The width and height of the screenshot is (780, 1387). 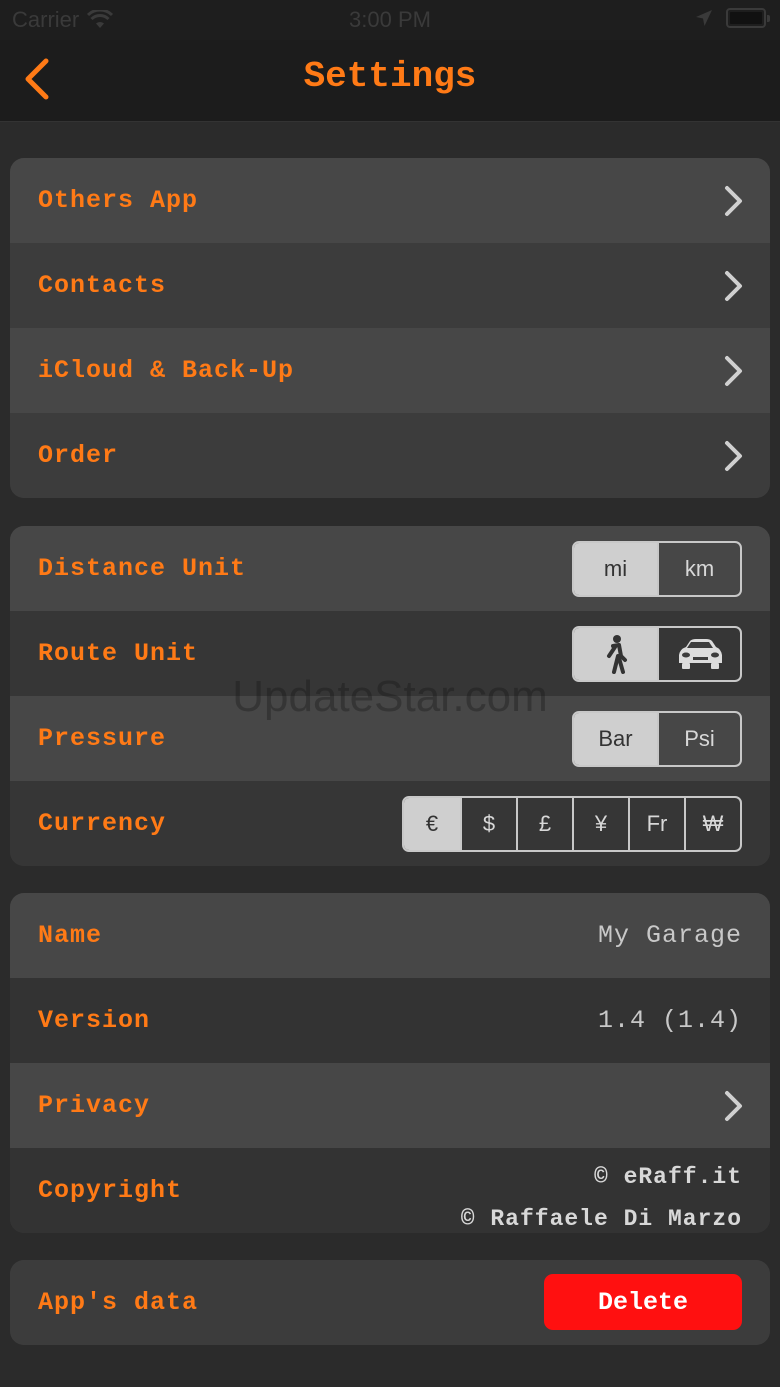 I want to click on row-label: Contacts, so click(x=102, y=285).